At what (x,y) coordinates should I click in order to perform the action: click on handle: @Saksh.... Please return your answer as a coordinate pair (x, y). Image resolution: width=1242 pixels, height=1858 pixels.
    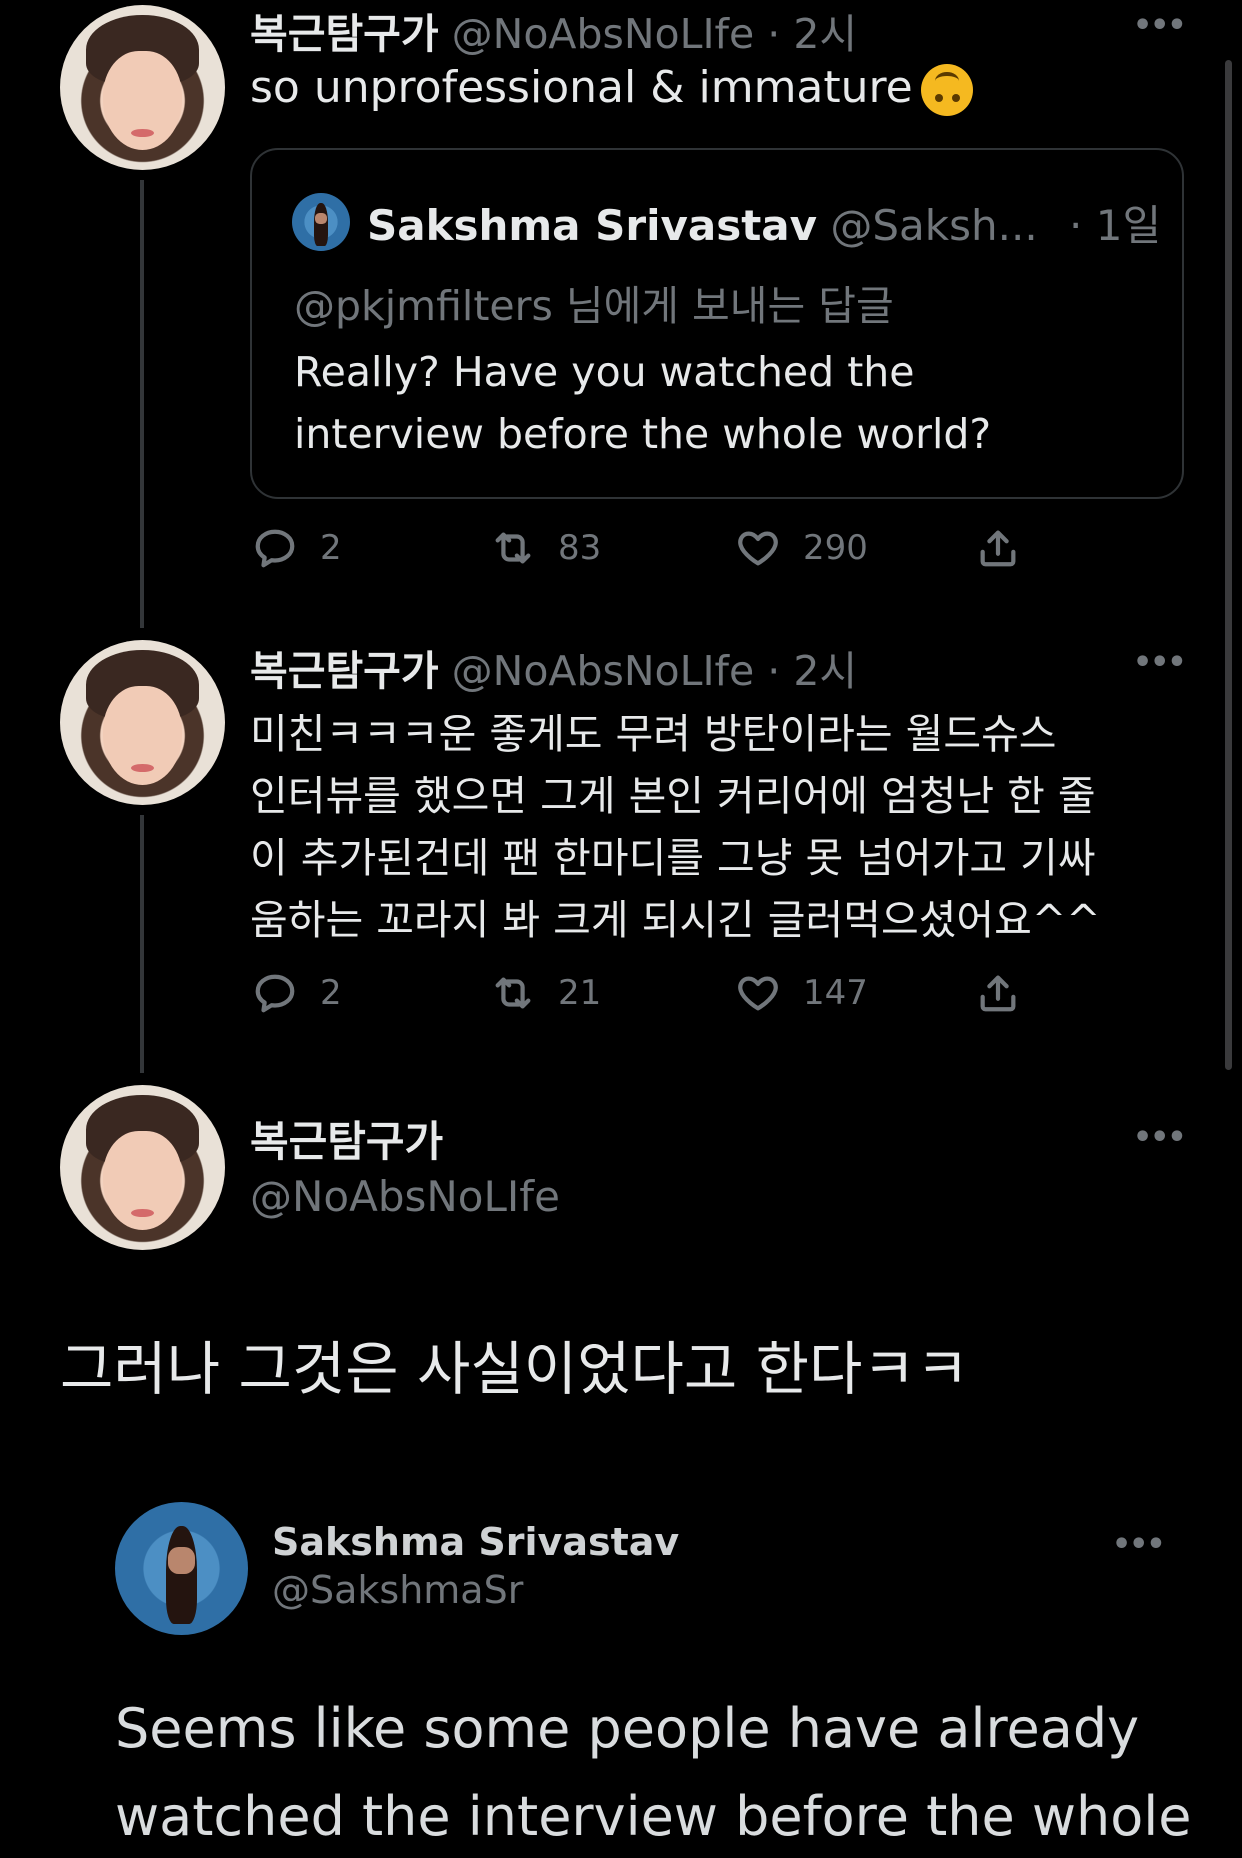
    Looking at the image, I should click on (934, 225).